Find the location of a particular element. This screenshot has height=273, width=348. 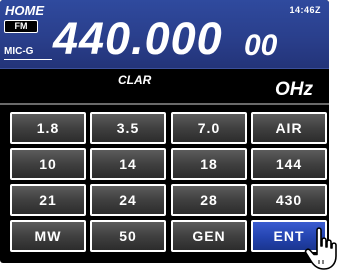

memory-write-key: MW is located at coordinates (48, 236).